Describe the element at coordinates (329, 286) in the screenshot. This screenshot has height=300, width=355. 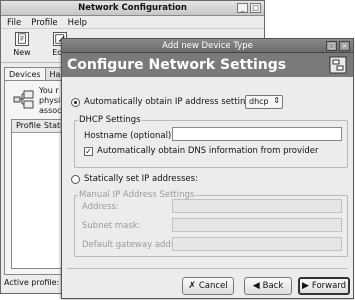
I see `forward-label: Forward` at that location.